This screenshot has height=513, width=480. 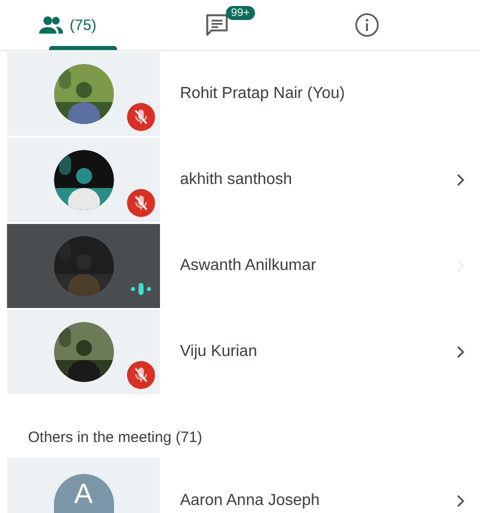 What do you see at coordinates (237, 180) in the screenshot?
I see `participant-name: akhith santhosh` at bounding box center [237, 180].